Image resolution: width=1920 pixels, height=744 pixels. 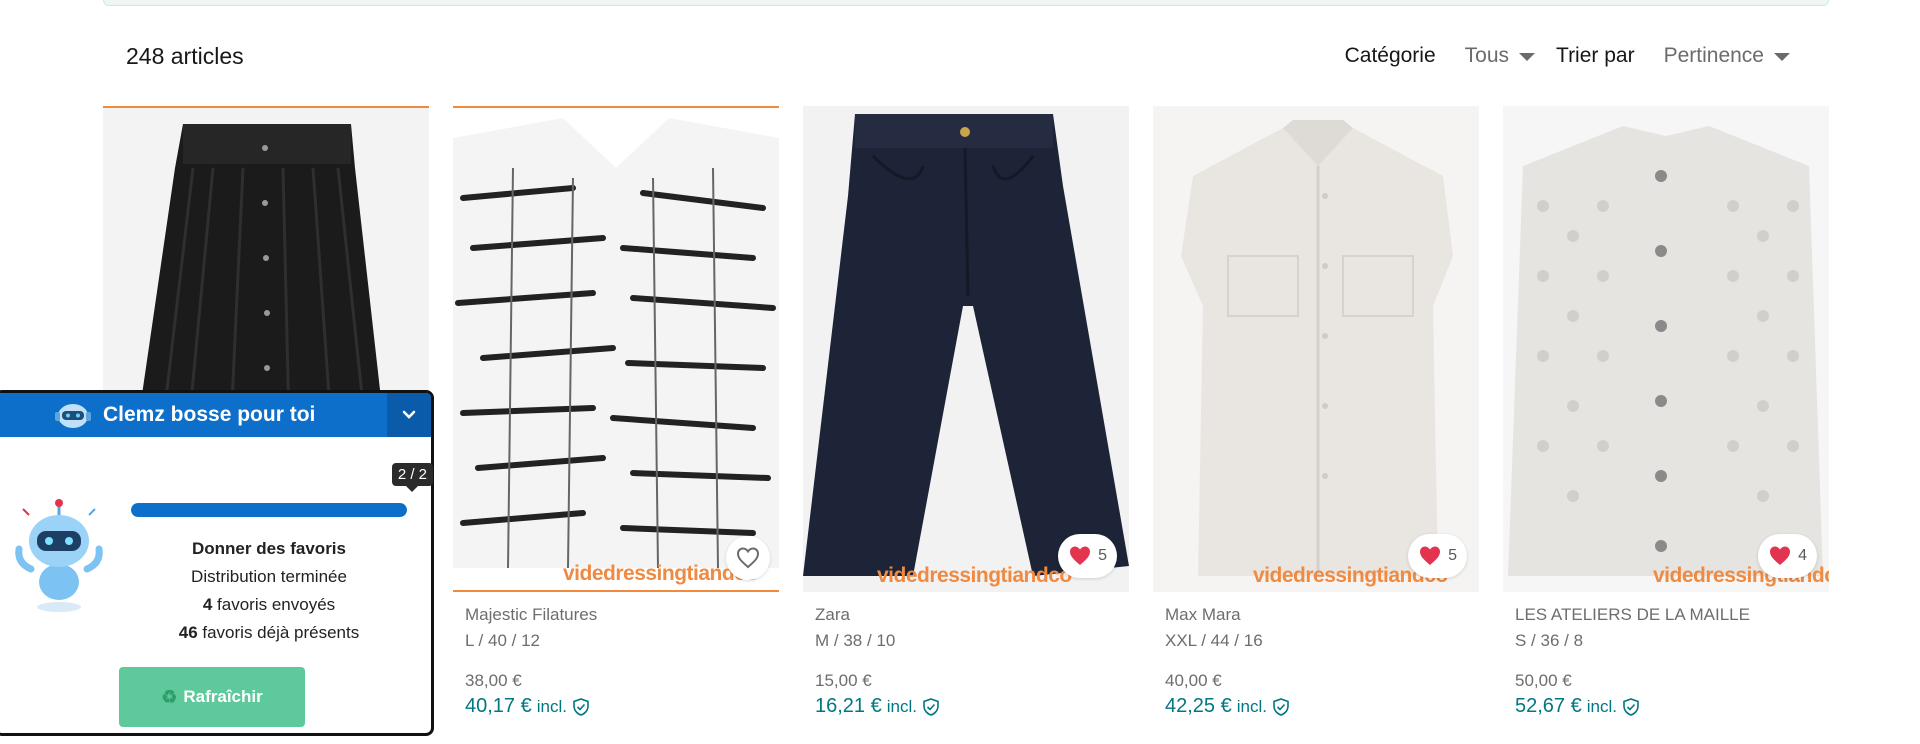 I want to click on product-image: videdressingtiandco, so click(x=616, y=349).